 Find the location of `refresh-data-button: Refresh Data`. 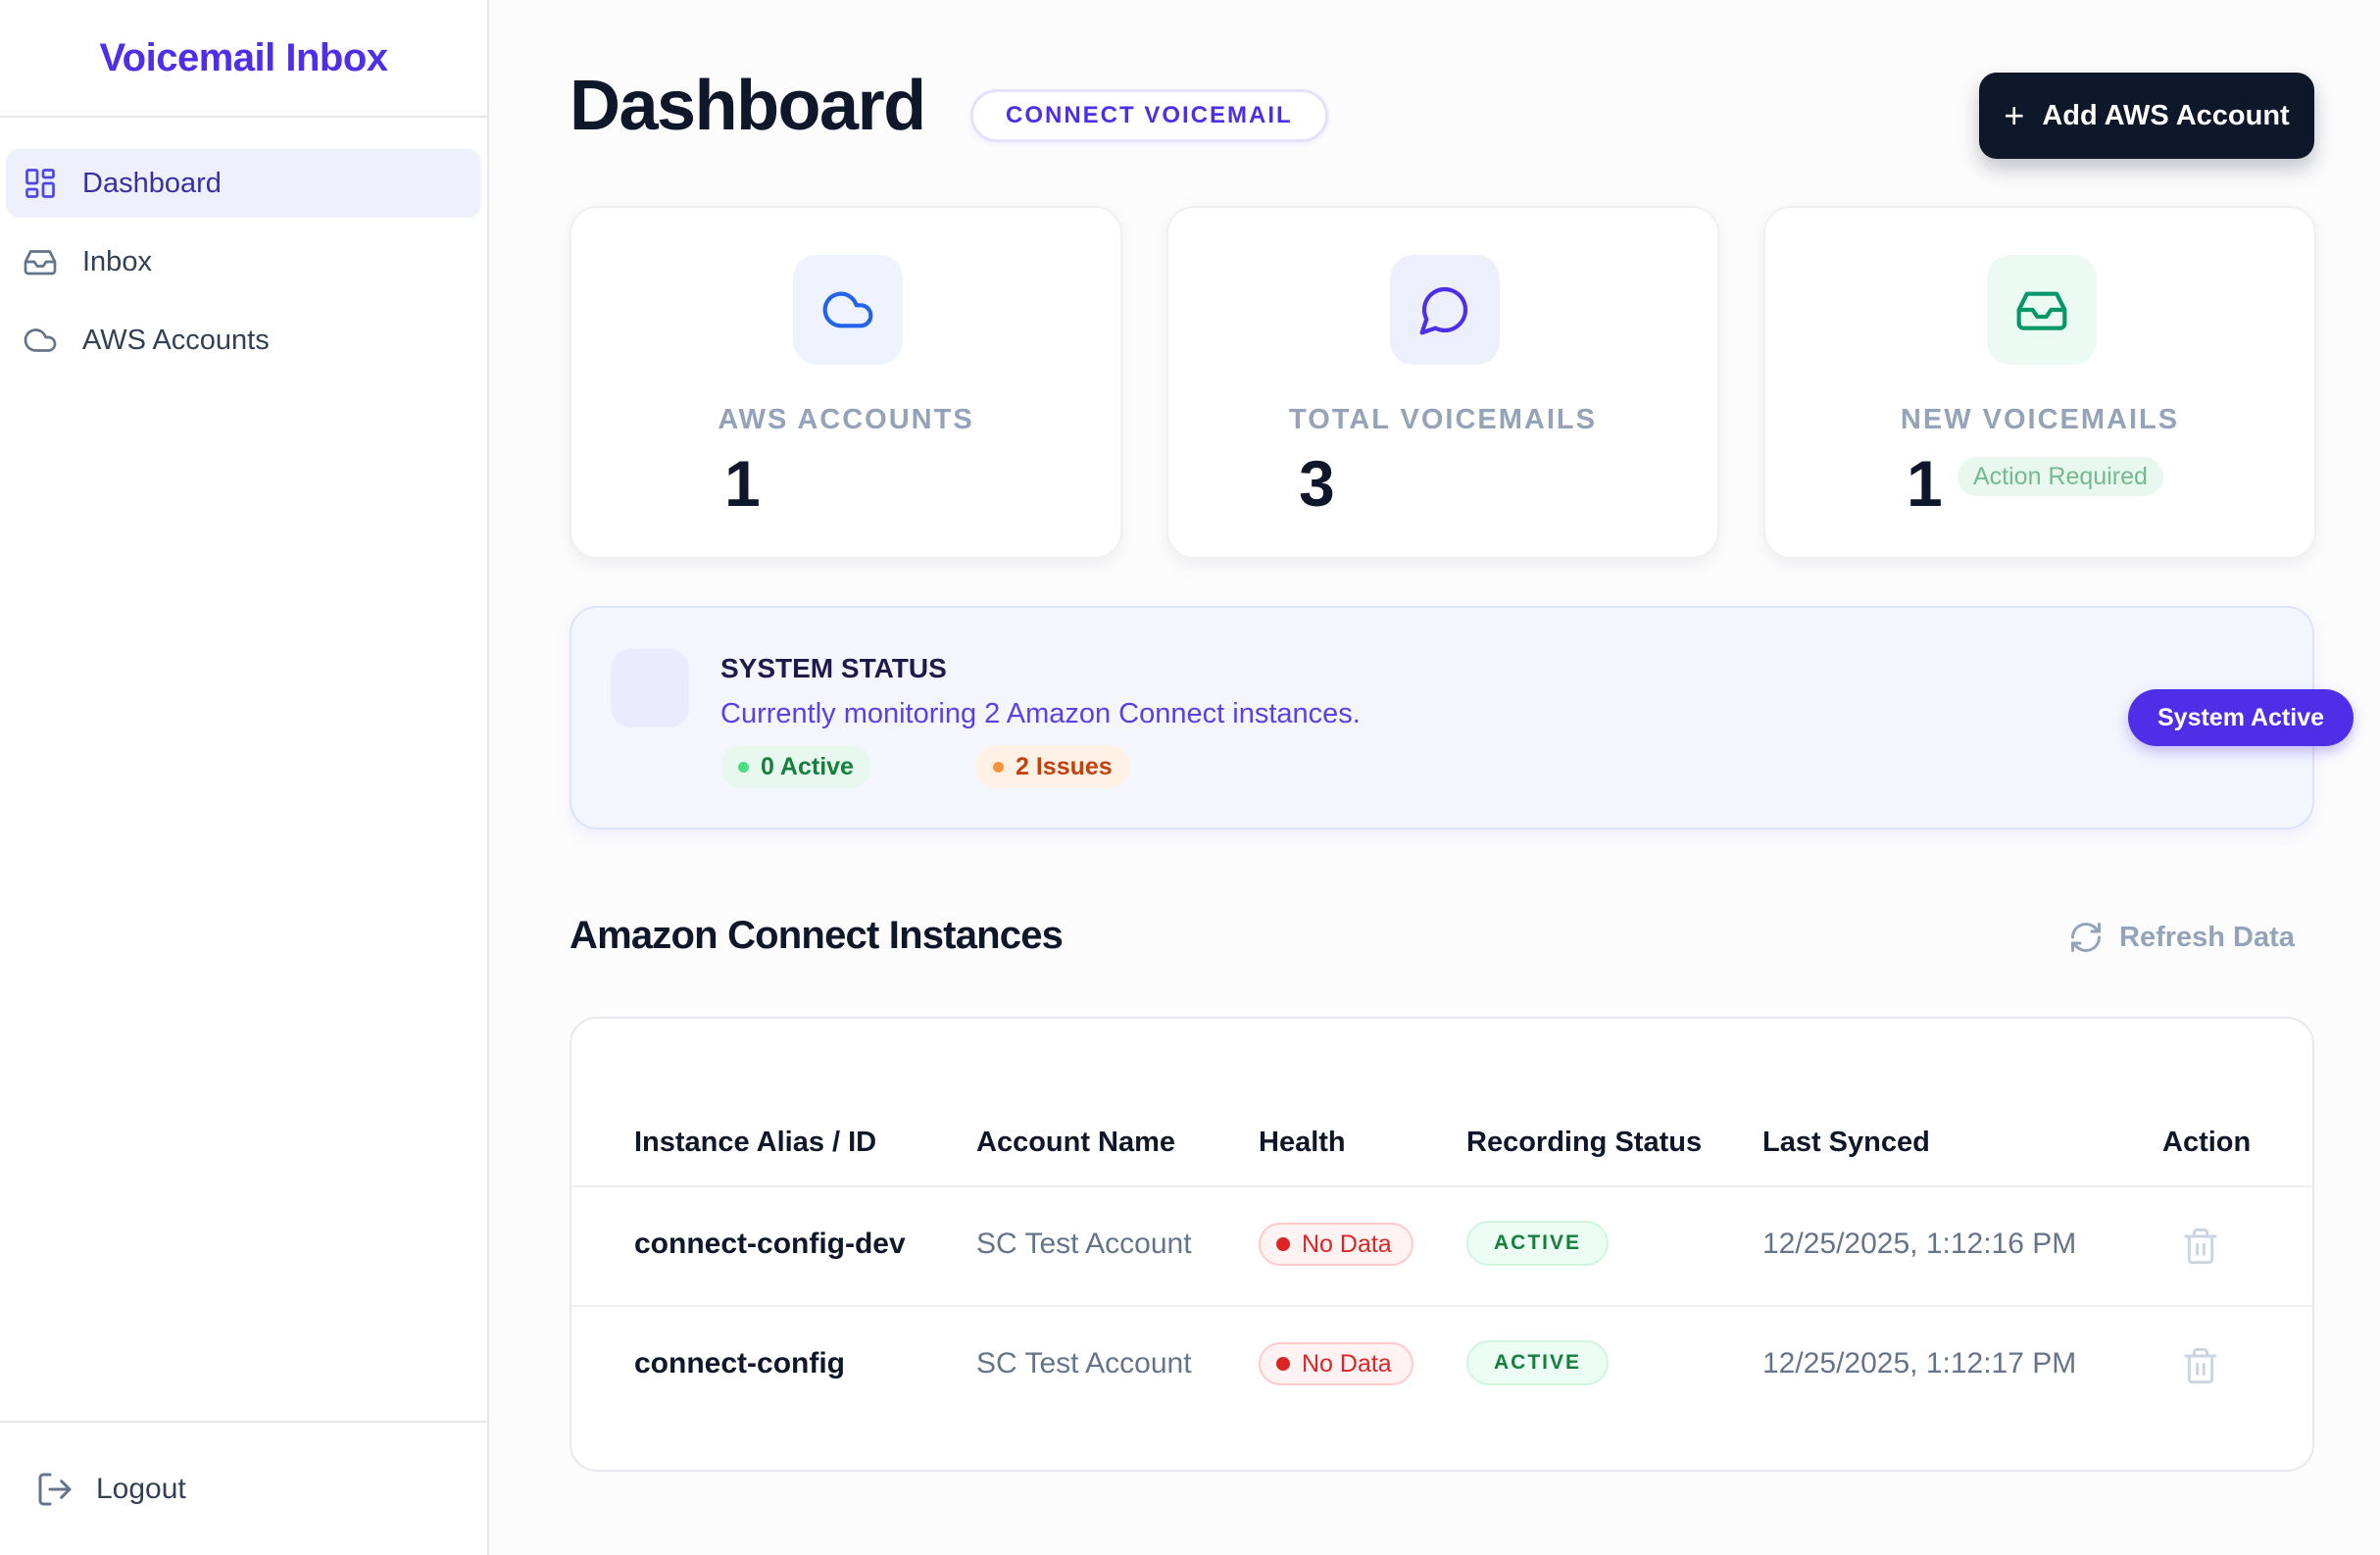

refresh-data-button: Refresh Data is located at coordinates (2181, 937).